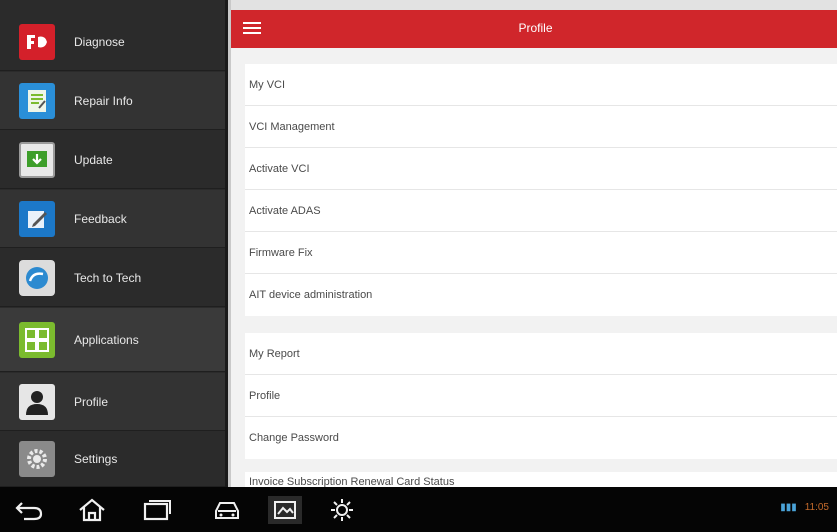 Image resolution: width=837 pixels, height=532 pixels. I want to click on profile-group-subscription: Invoice Subscription Renewal Card Status, so click(541, 479).